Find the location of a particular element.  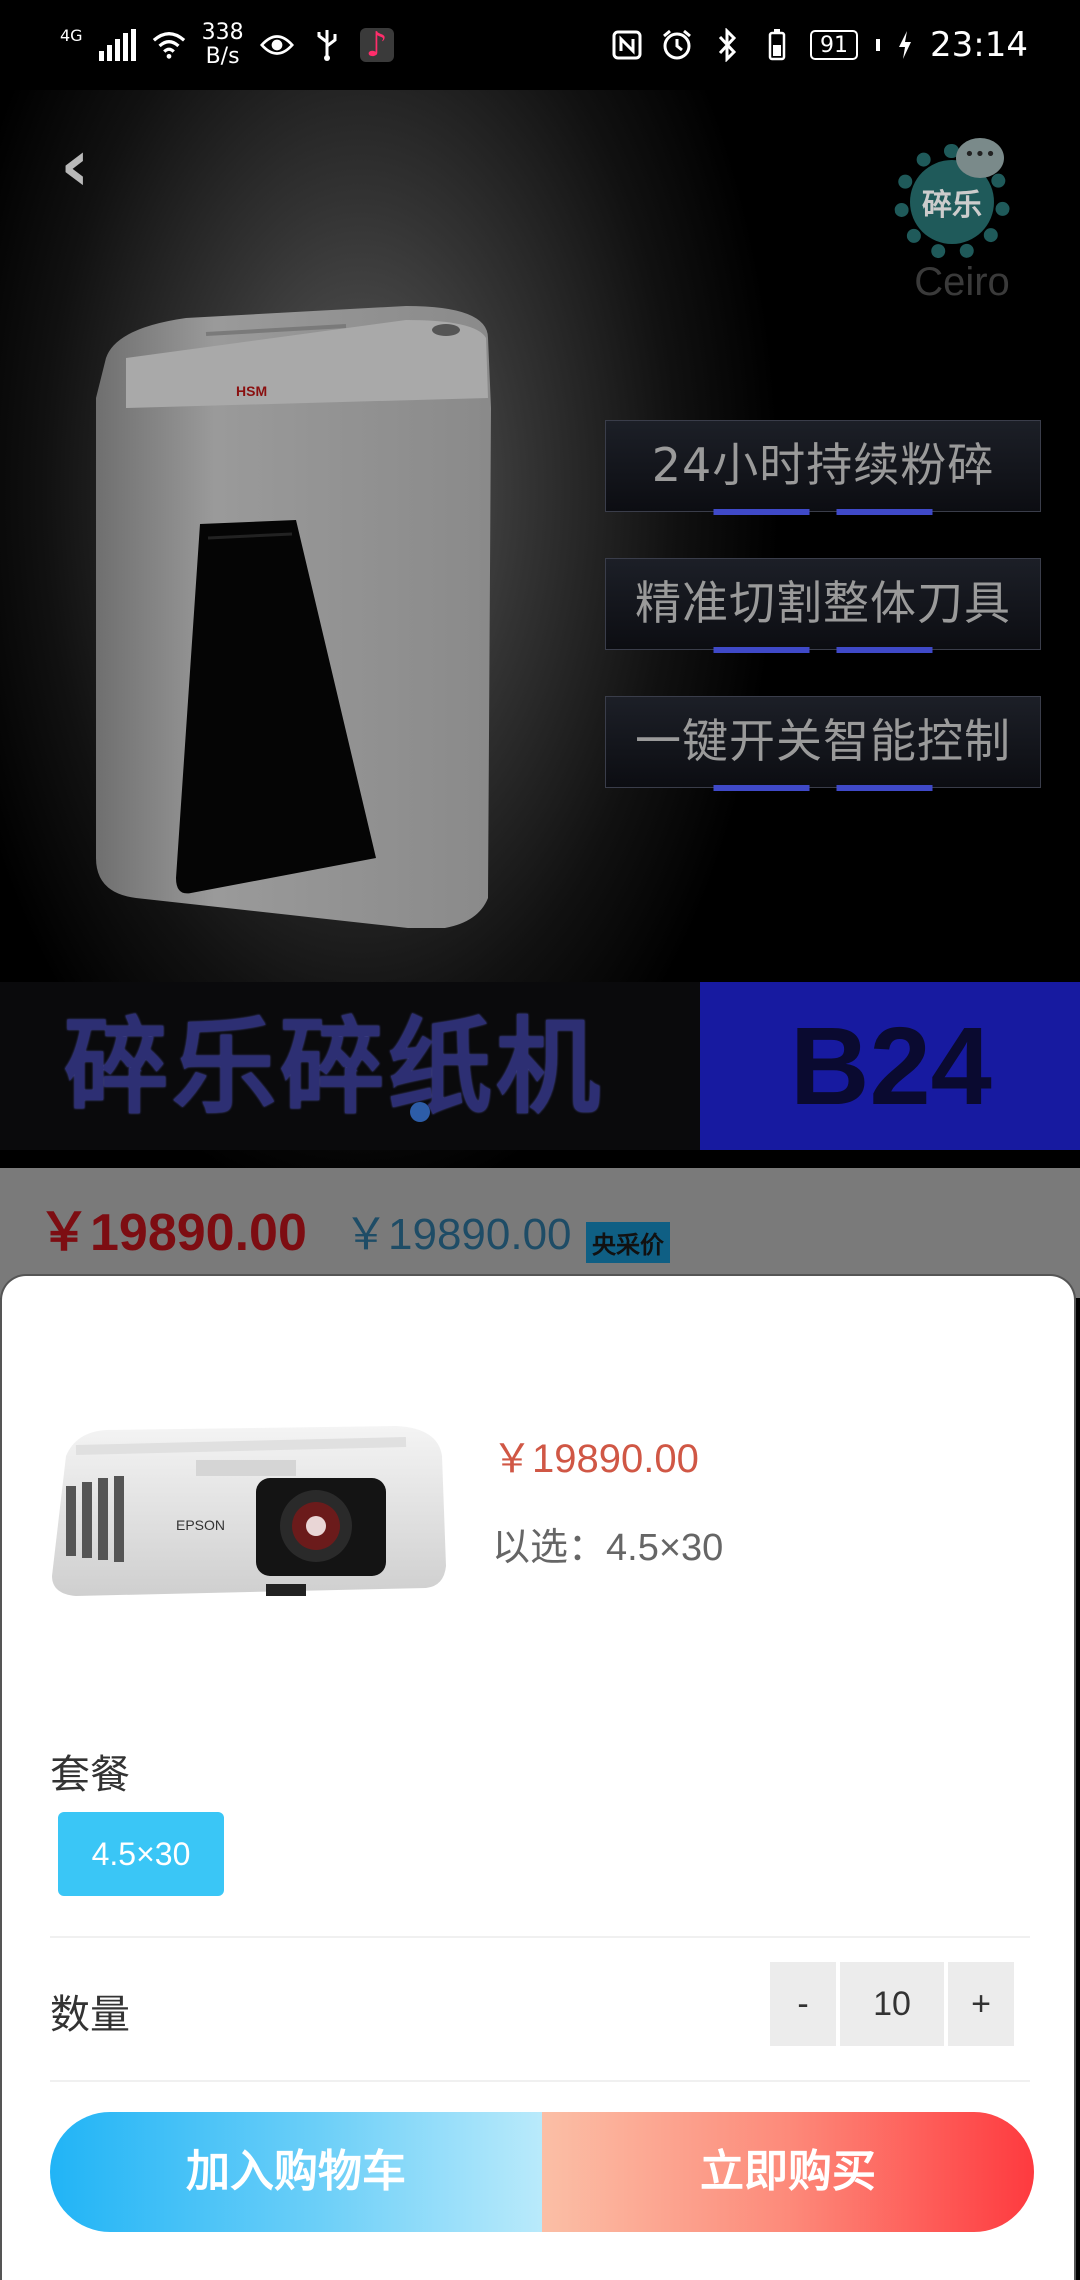

svg-text: EPSON is located at coordinates (200, 1525).